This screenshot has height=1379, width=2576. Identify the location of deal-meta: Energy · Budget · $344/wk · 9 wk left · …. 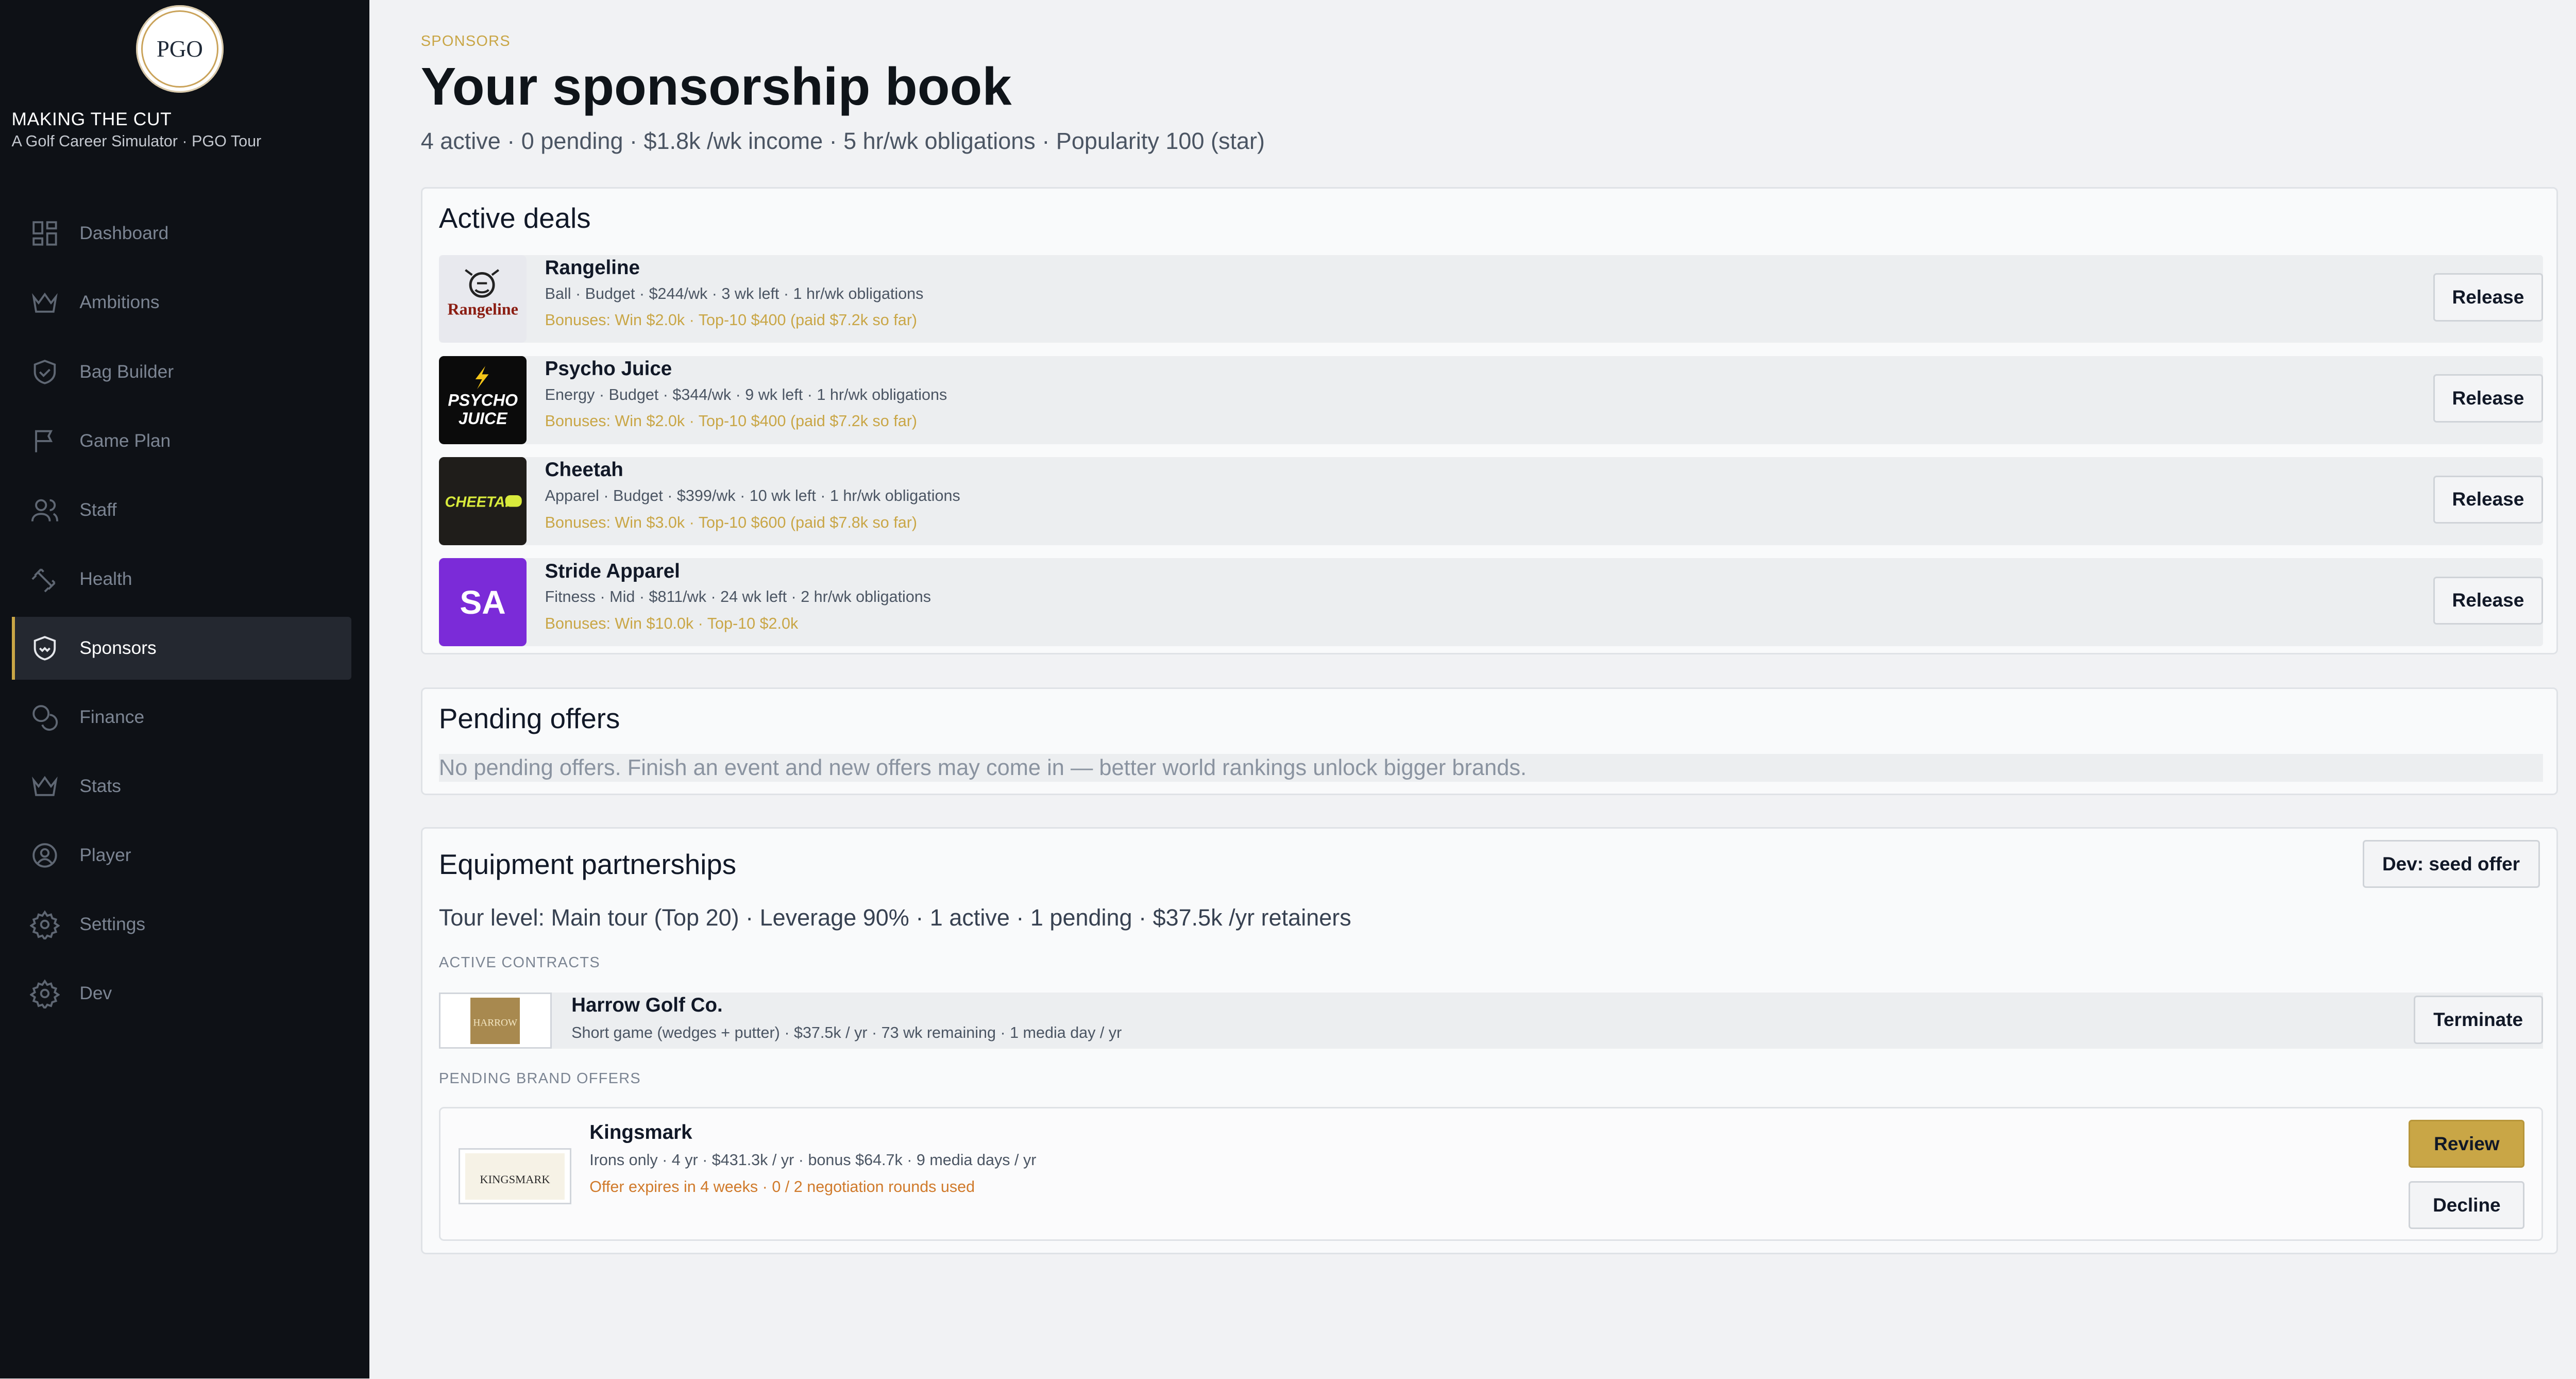
(746, 394).